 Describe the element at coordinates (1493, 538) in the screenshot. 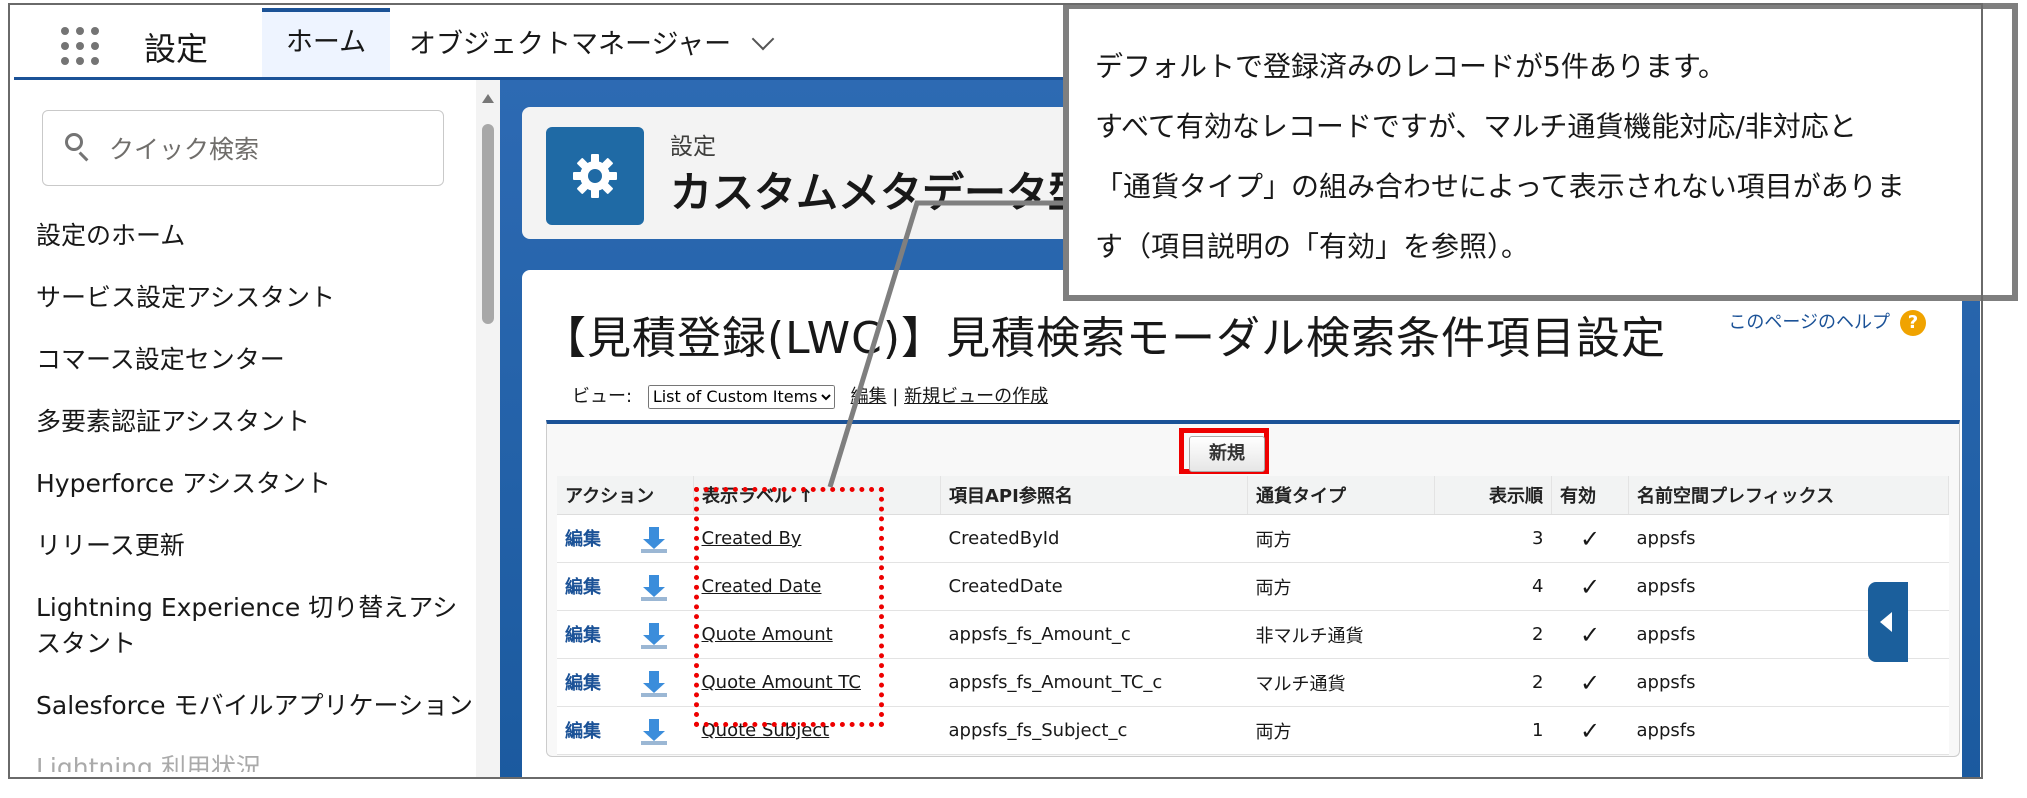

I see `display-order-cell: 3` at that location.